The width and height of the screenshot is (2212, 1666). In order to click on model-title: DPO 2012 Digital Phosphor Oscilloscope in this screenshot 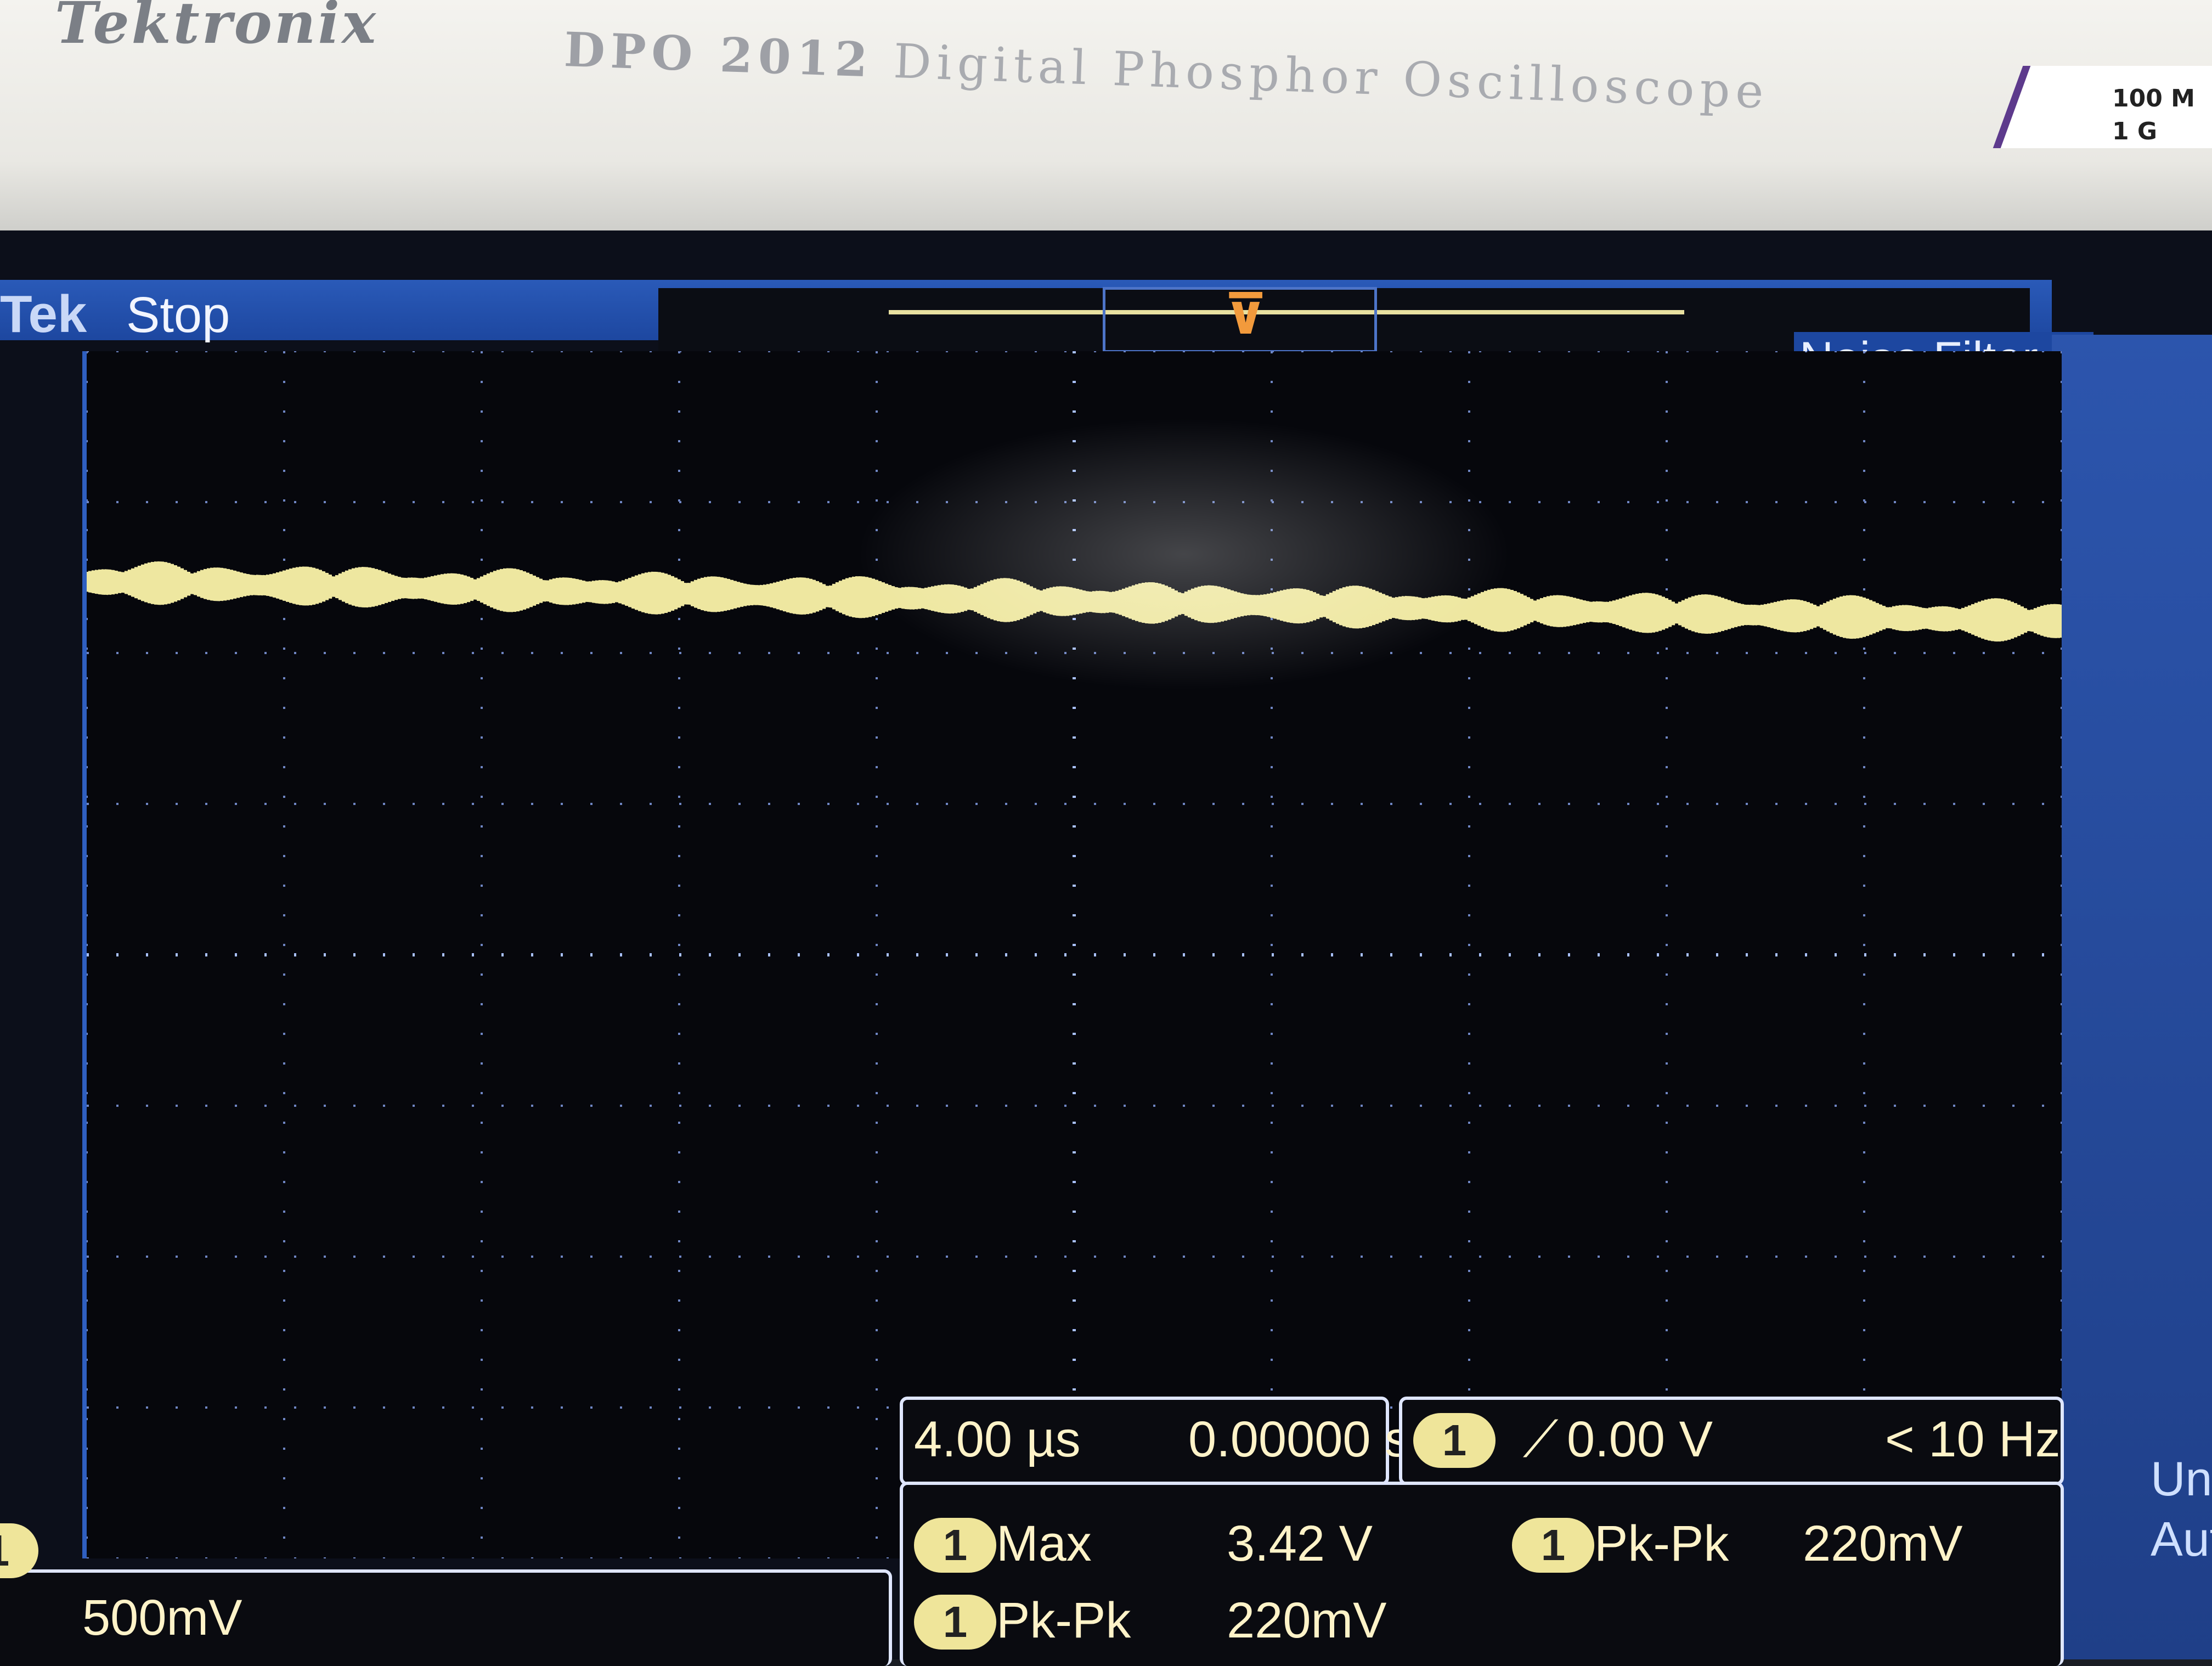, I will do `click(1166, 71)`.